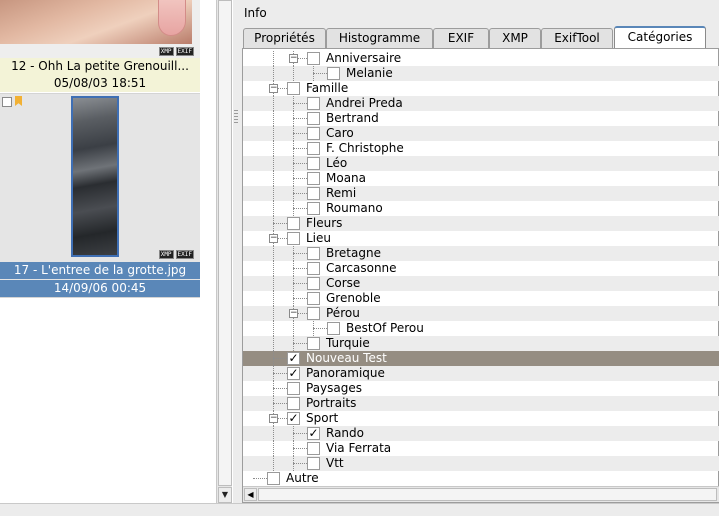 This screenshot has height=516, width=719. I want to click on tree-row: Remi, so click(481, 193).